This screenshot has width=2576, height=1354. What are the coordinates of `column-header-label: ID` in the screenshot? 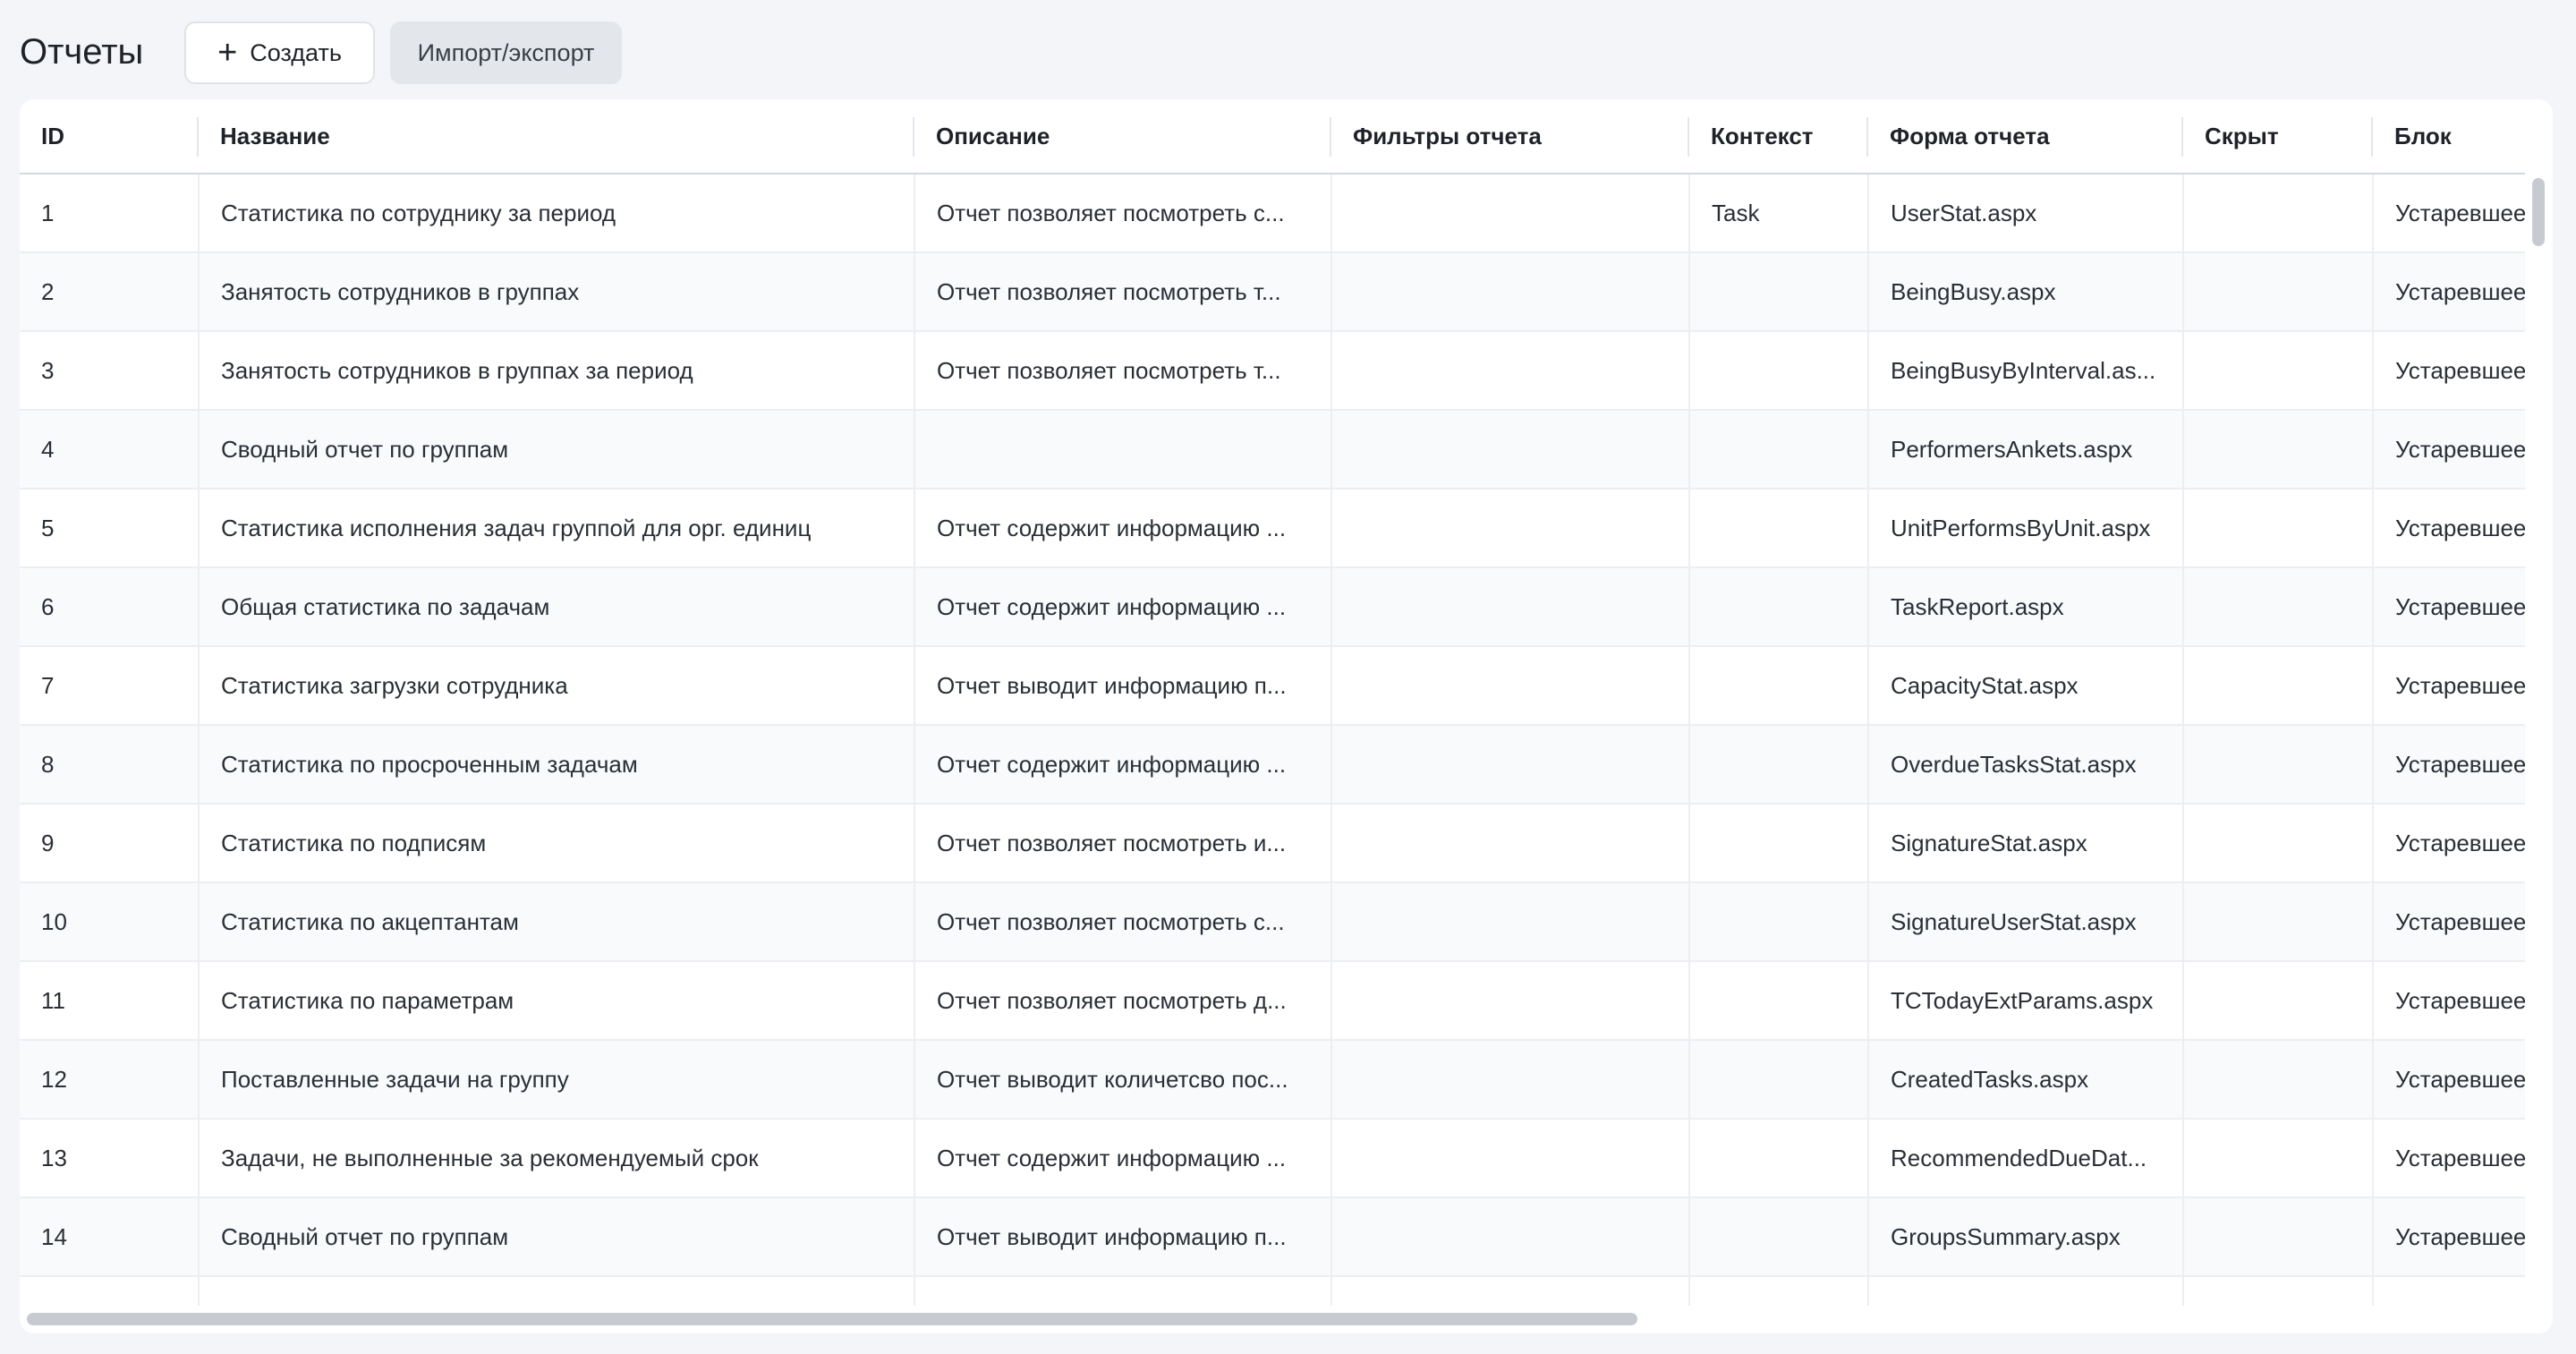 It's located at (52, 135).